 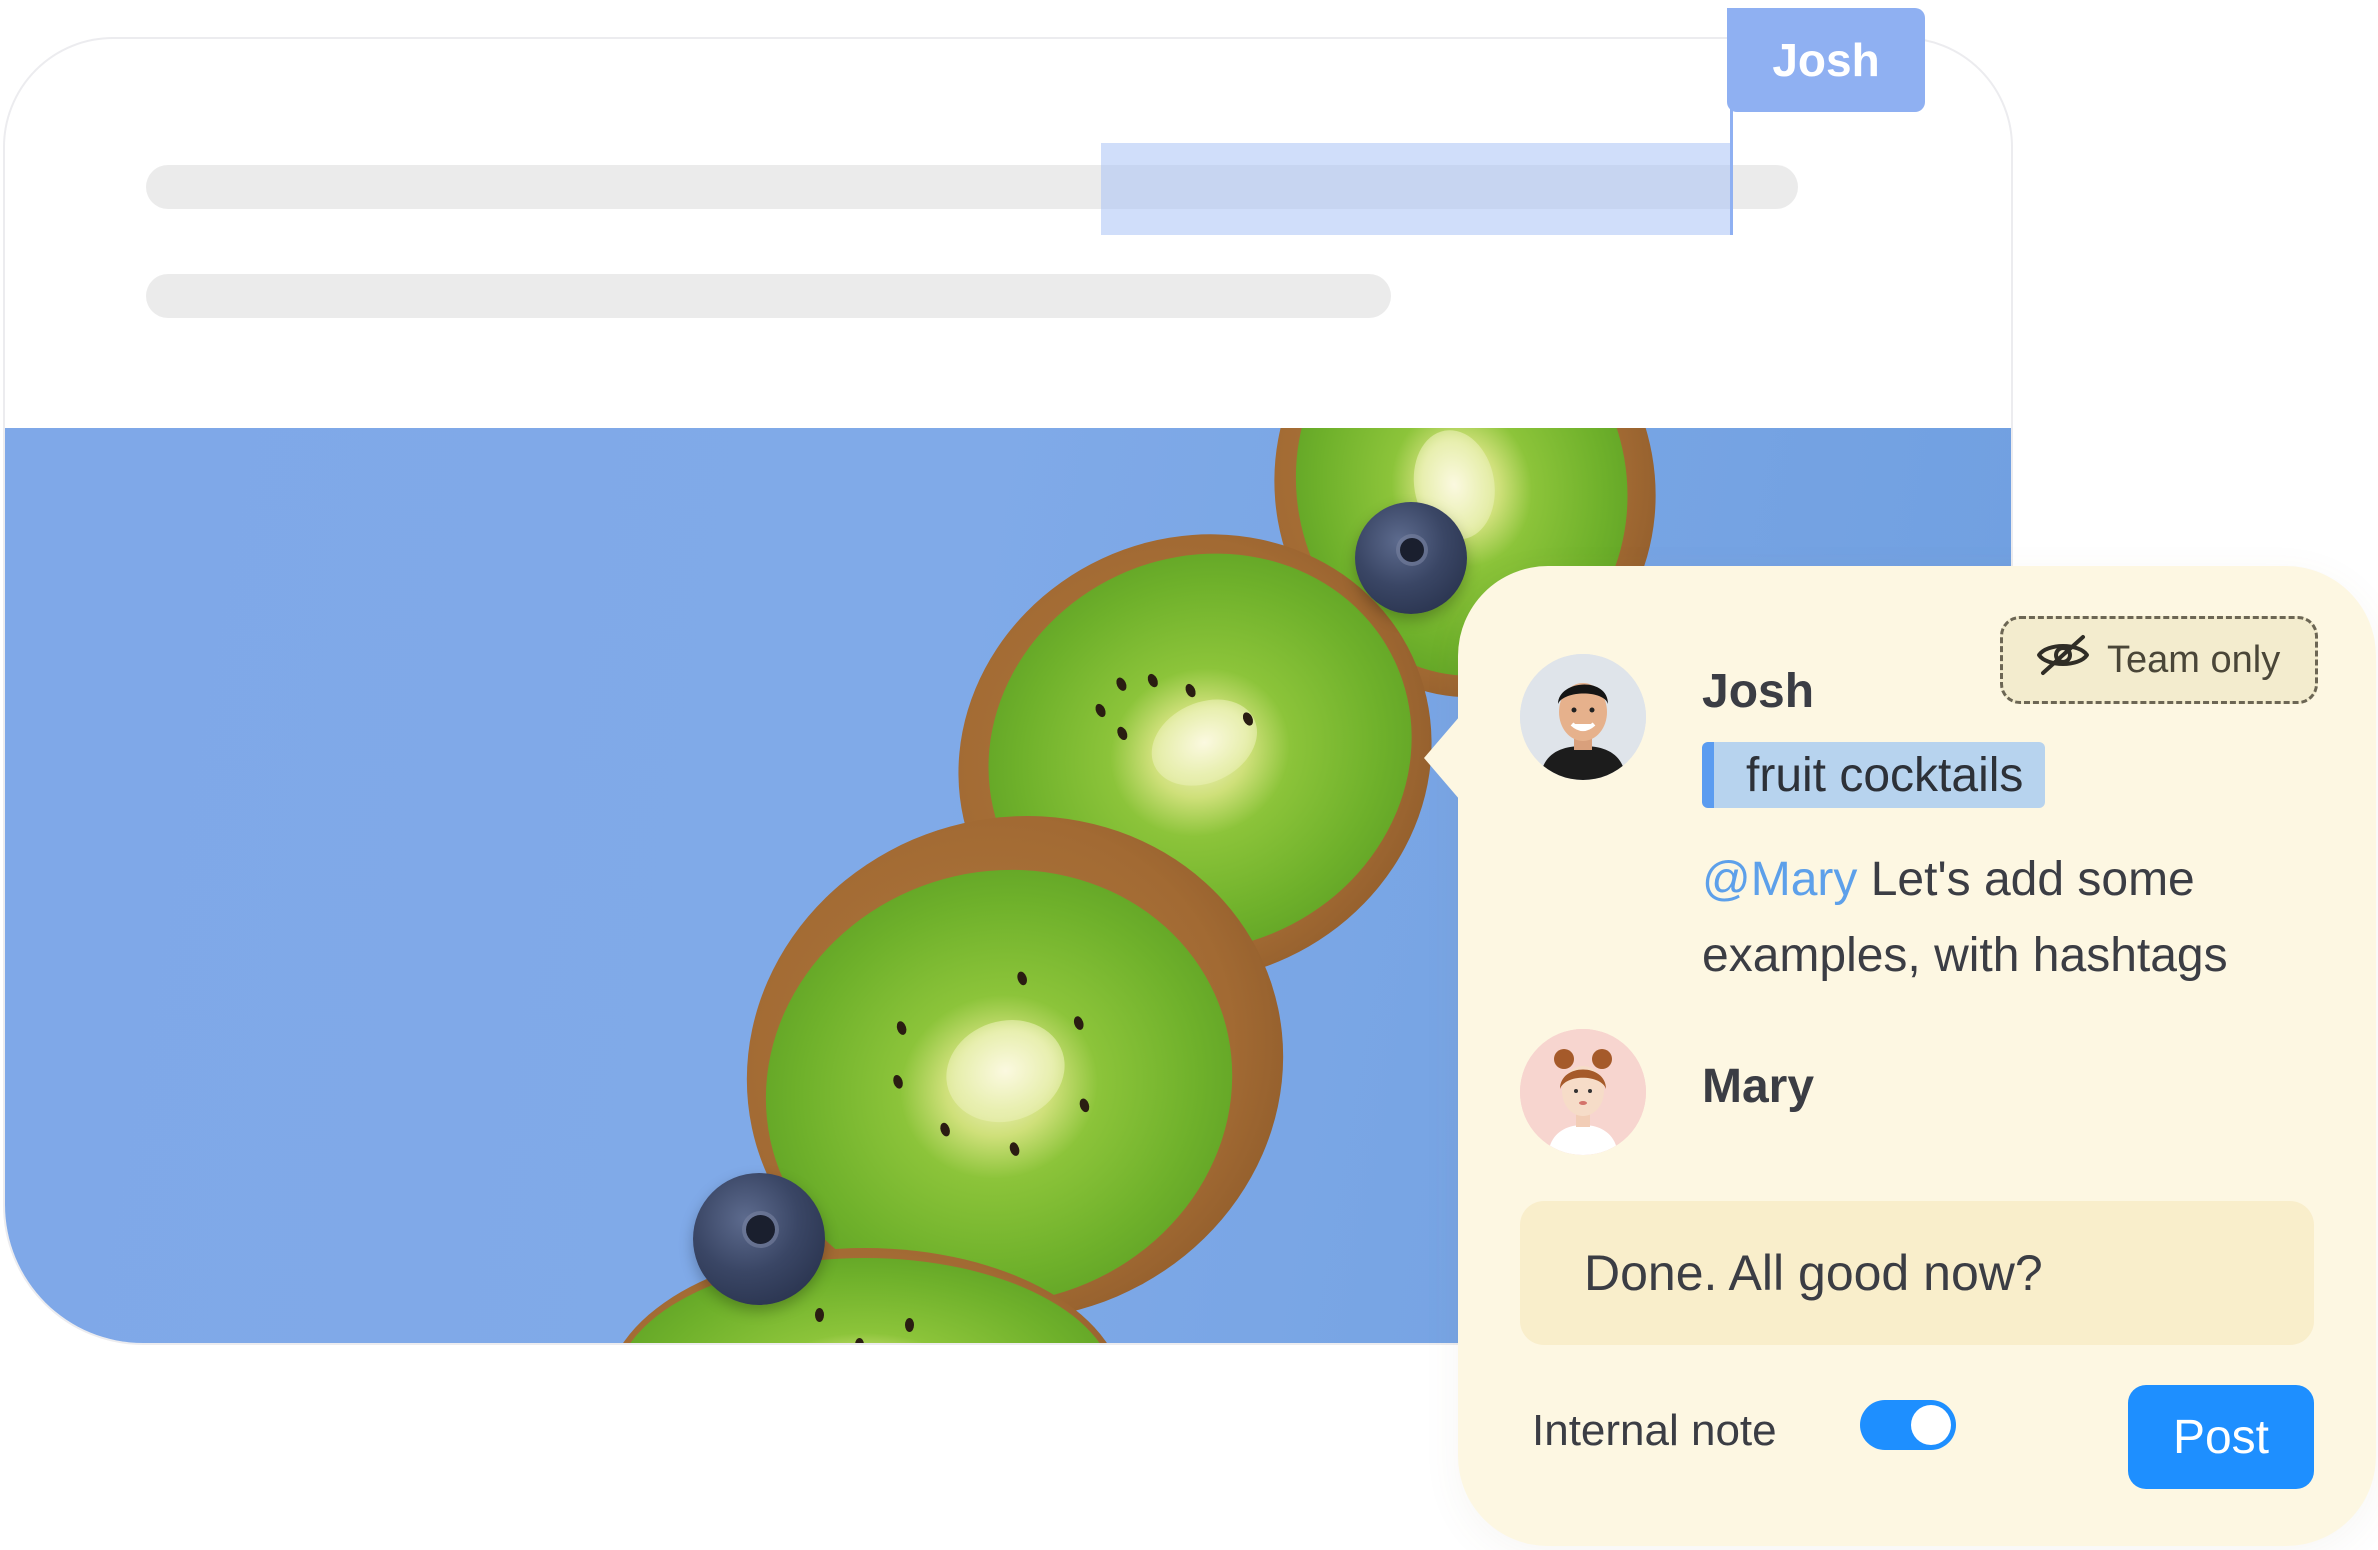 I want to click on visibility-badge: Team only, so click(x=2159, y=660).